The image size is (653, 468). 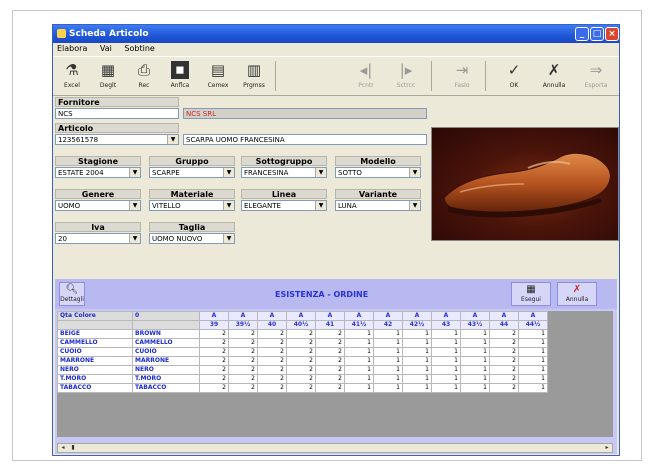 What do you see at coordinates (166, 352) in the screenshot?
I see `color-name-cell: CUOIO` at bounding box center [166, 352].